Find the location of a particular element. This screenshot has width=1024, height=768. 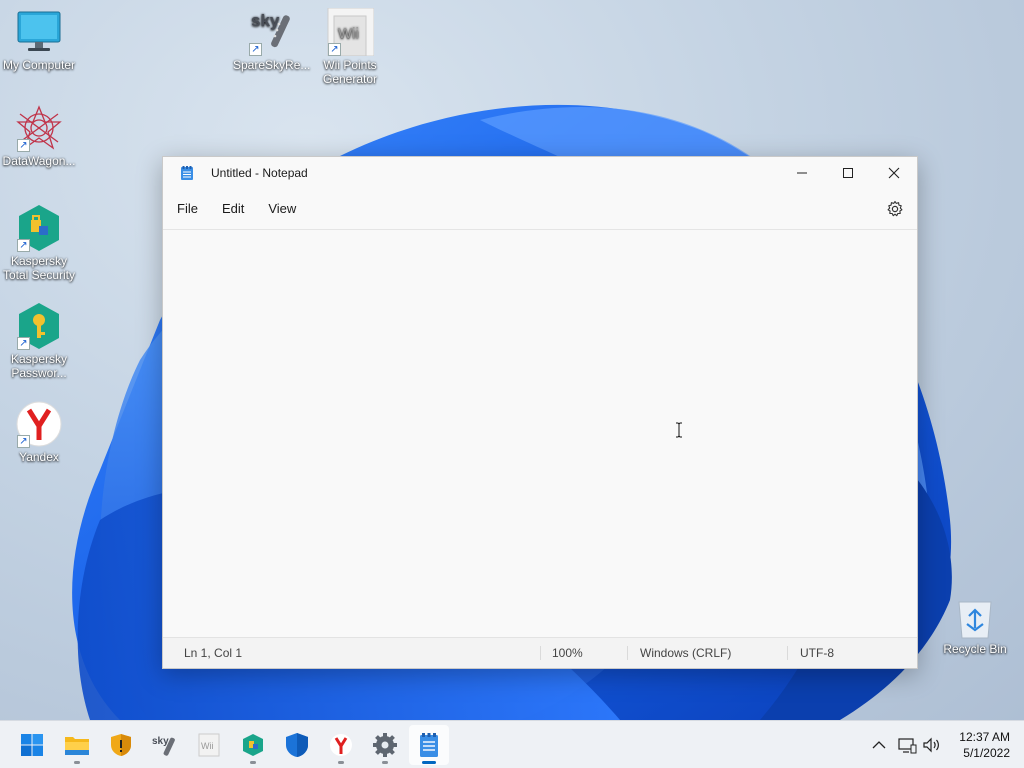

close-button is located at coordinates (894, 173).